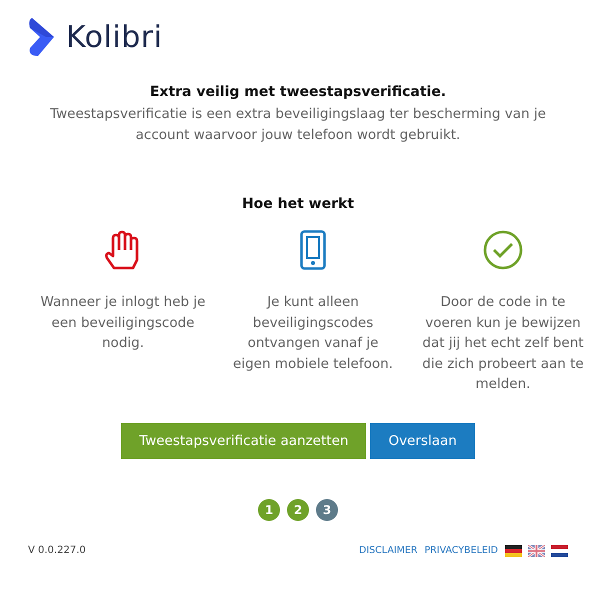  What do you see at coordinates (123, 250) in the screenshot?
I see `hand-icon` at bounding box center [123, 250].